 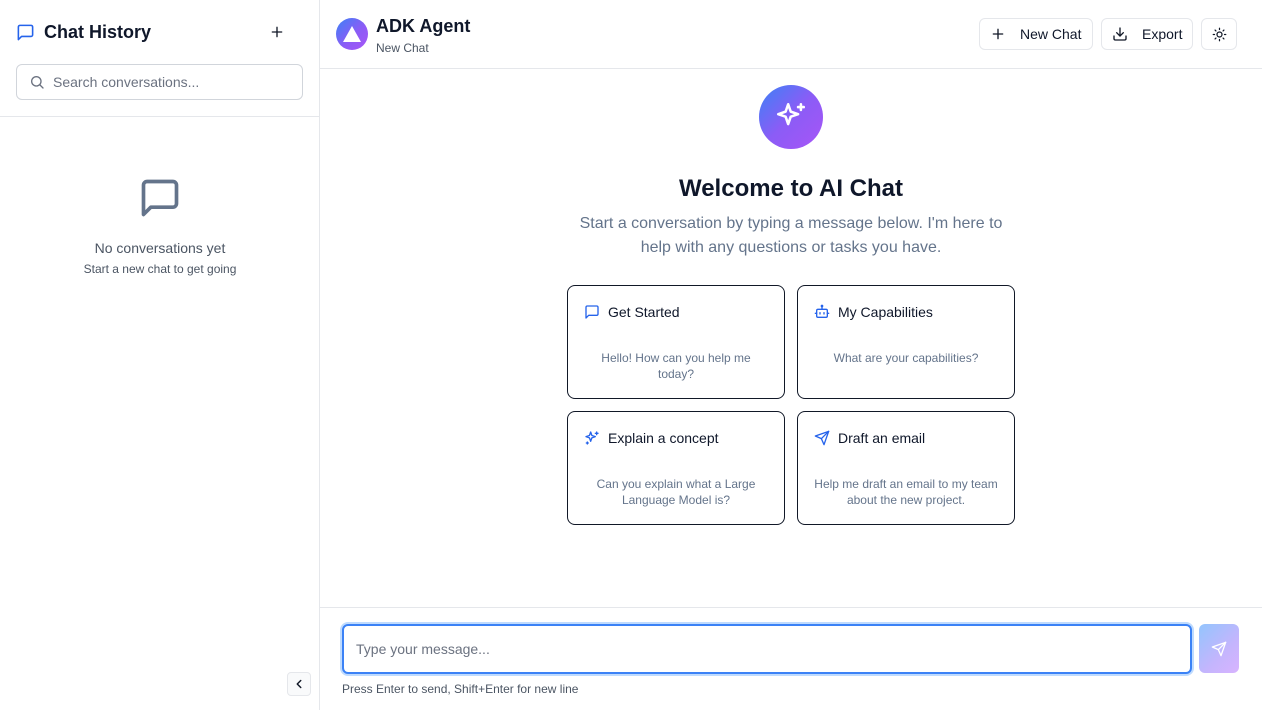 I want to click on agent-name: ADK Agent, so click(x=423, y=26).